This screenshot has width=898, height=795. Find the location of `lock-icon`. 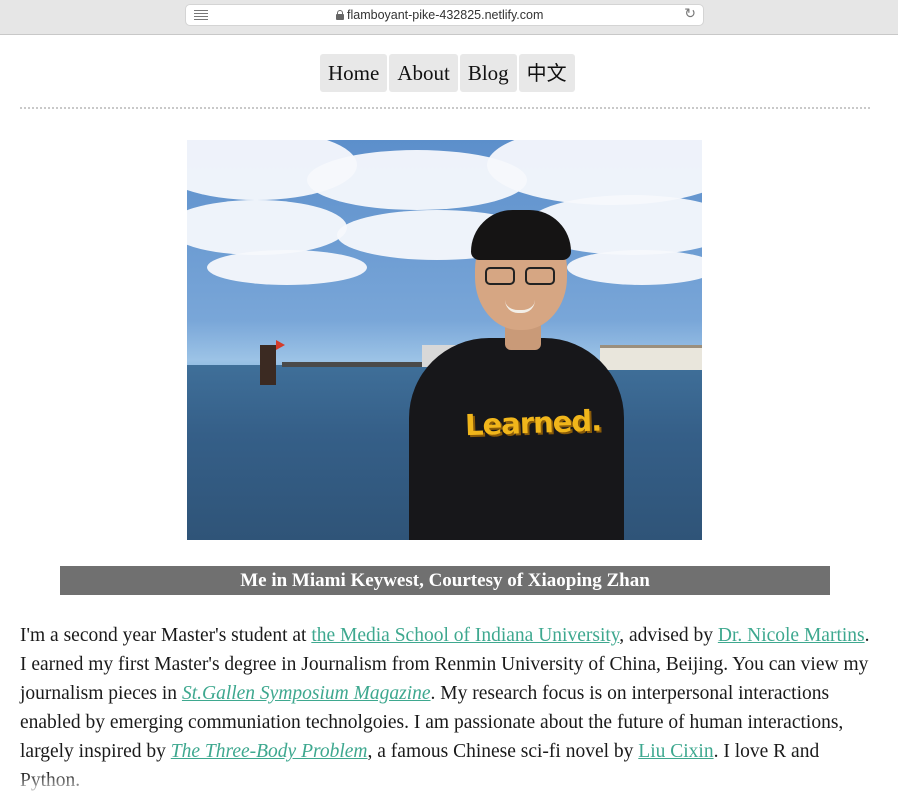

lock-icon is located at coordinates (340, 15).